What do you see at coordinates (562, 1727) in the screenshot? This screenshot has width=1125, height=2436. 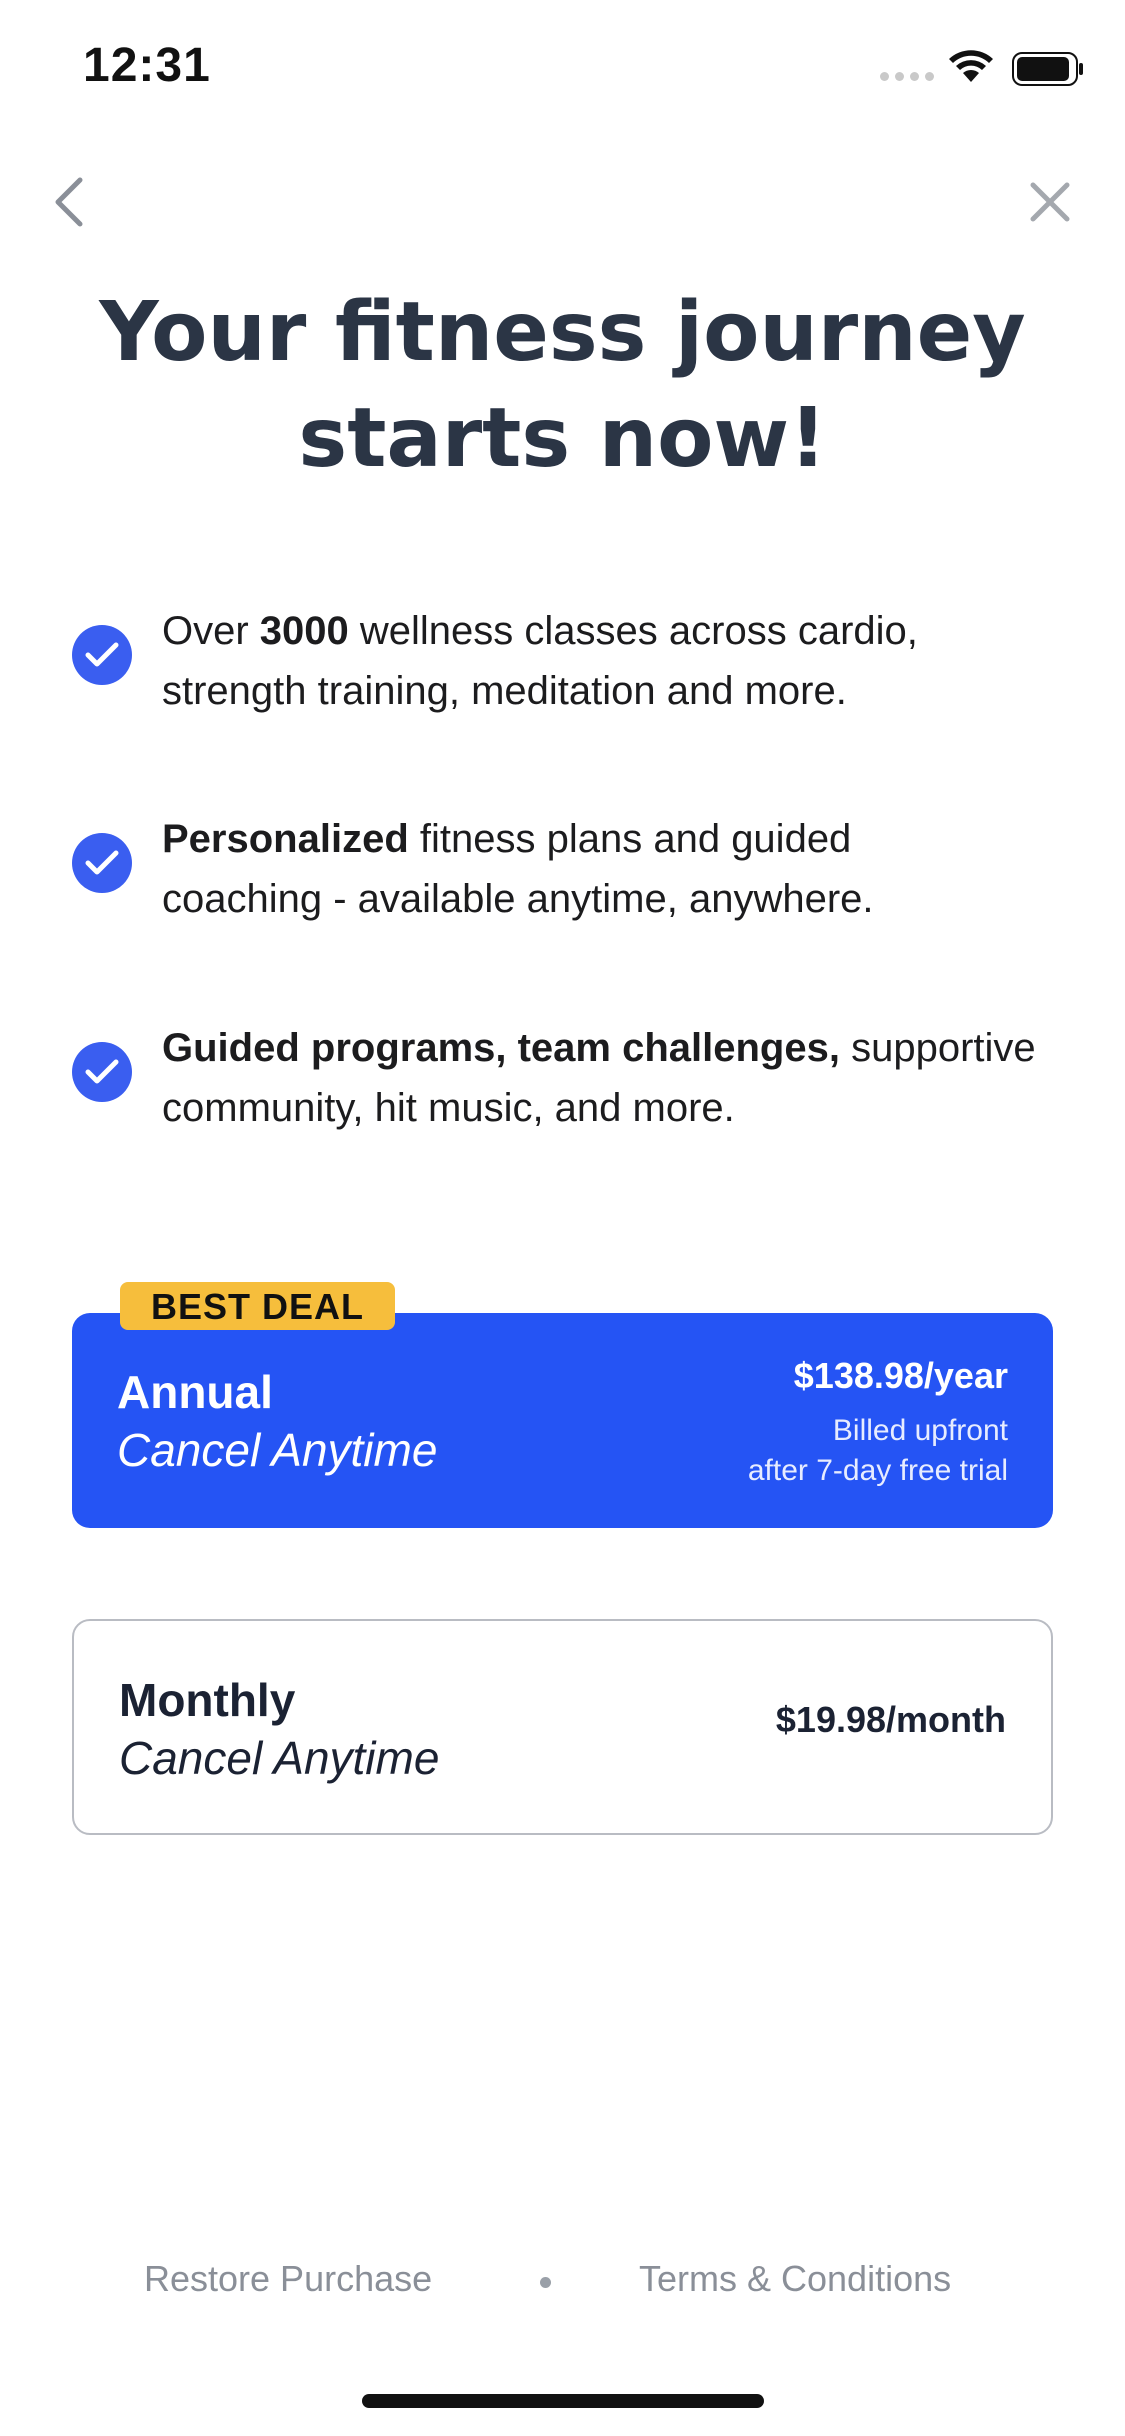 I see `plan-monthly-option: Monthly Cancel Anytime $19.98/month` at bounding box center [562, 1727].